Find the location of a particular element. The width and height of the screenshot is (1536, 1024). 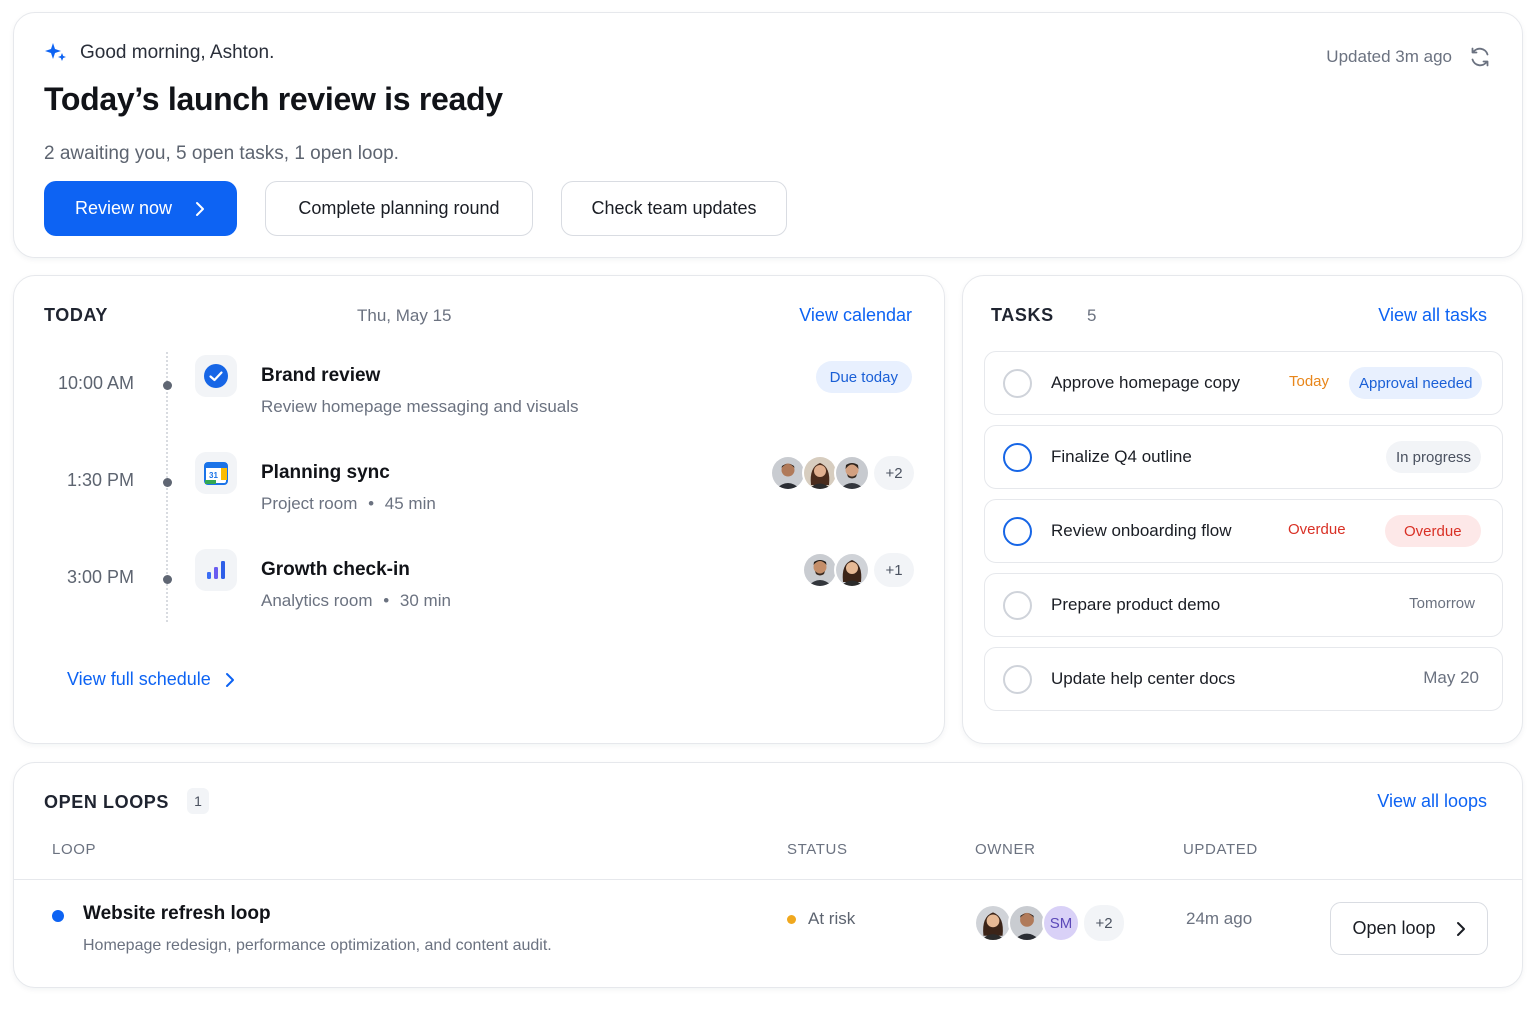

in-progress-badge: In progress is located at coordinates (1434, 457).